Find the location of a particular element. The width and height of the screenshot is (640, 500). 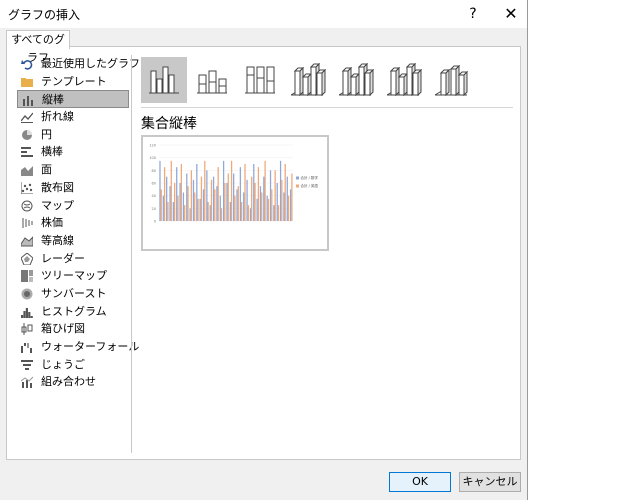

funnel-chart-icon is located at coordinates (27, 365).